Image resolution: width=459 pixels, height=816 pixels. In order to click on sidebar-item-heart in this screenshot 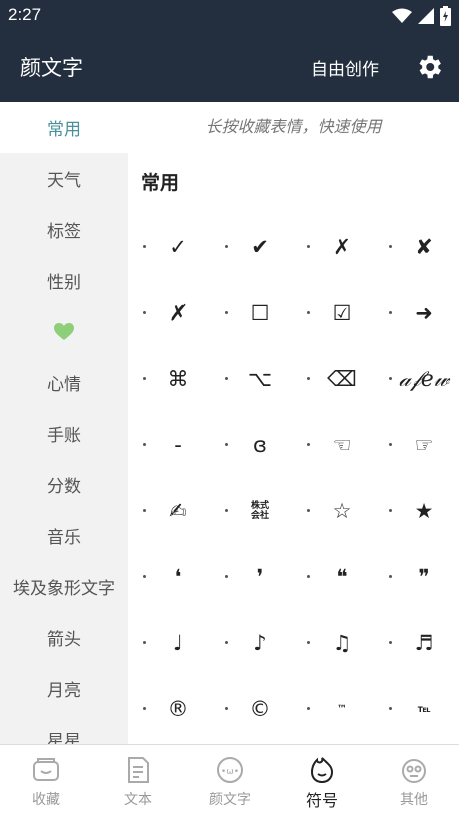, I will do `click(64, 331)`.